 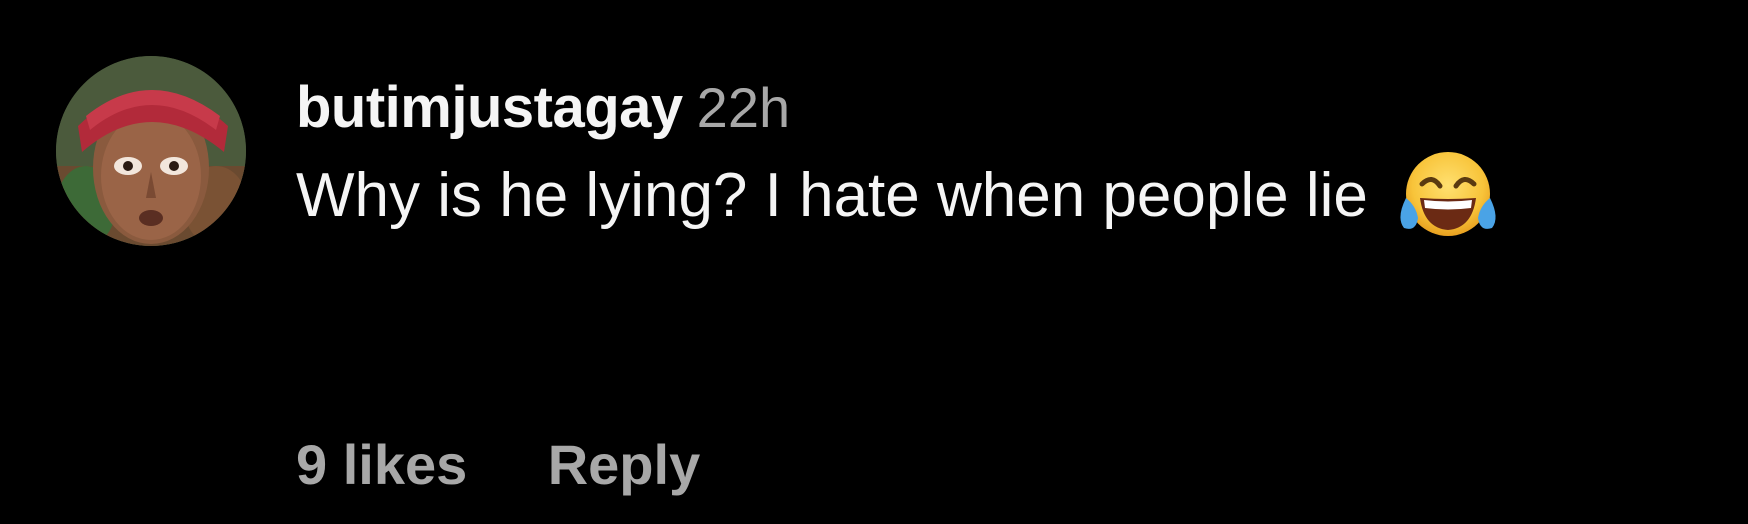 What do you see at coordinates (1448, 196) in the screenshot?
I see `face-with-tears-of-joy-icon` at bounding box center [1448, 196].